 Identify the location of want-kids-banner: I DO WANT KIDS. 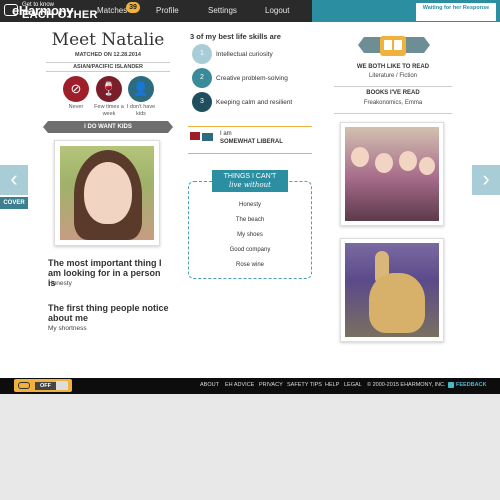
(108, 127).